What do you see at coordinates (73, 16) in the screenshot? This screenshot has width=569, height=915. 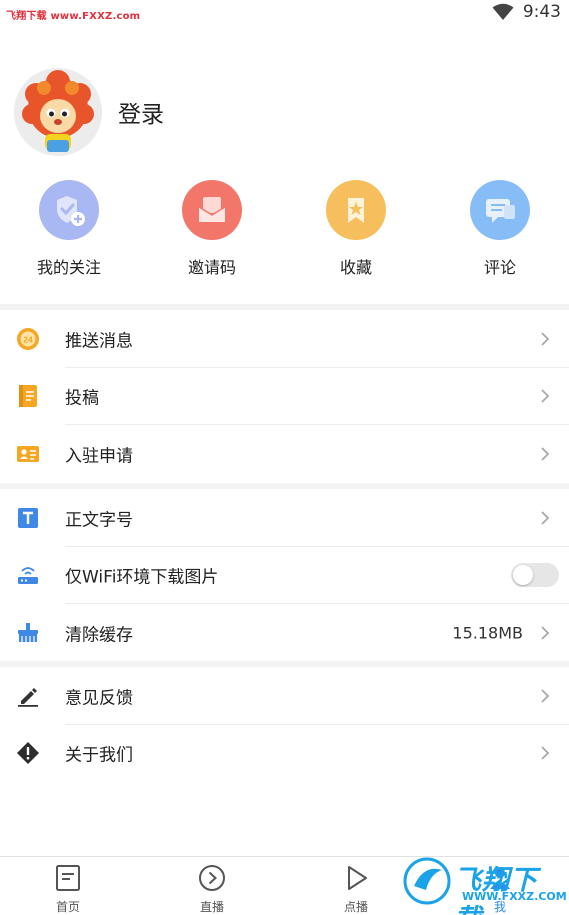 I see `watermark-text: 飞翔下载 www.FXXZ.com` at bounding box center [73, 16].